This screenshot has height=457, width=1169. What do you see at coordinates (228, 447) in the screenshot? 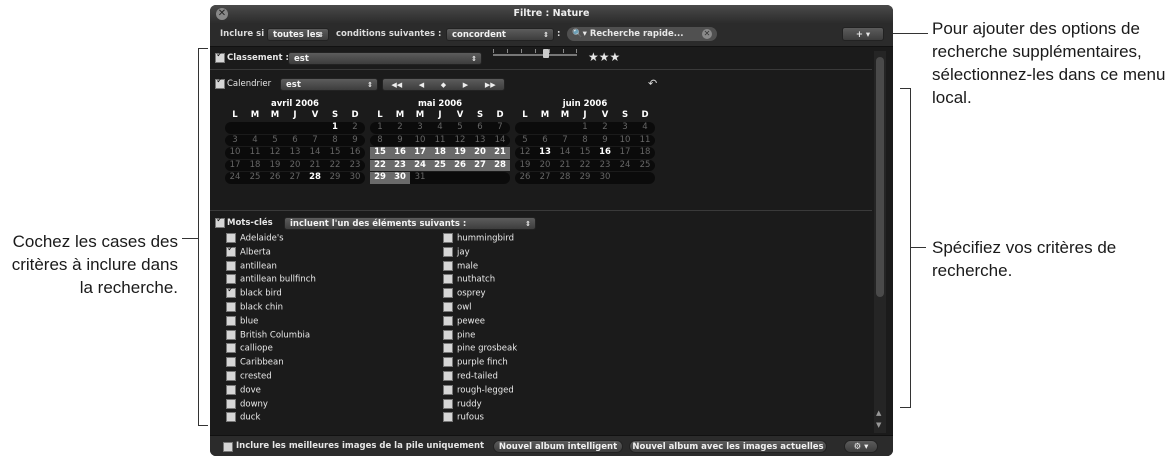
I see `stack-checkbox` at bounding box center [228, 447].